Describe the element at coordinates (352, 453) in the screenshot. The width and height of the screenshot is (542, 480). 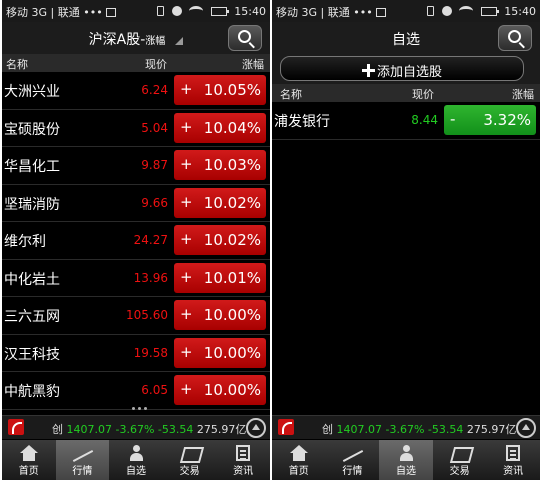
I see `trend-icon` at that location.